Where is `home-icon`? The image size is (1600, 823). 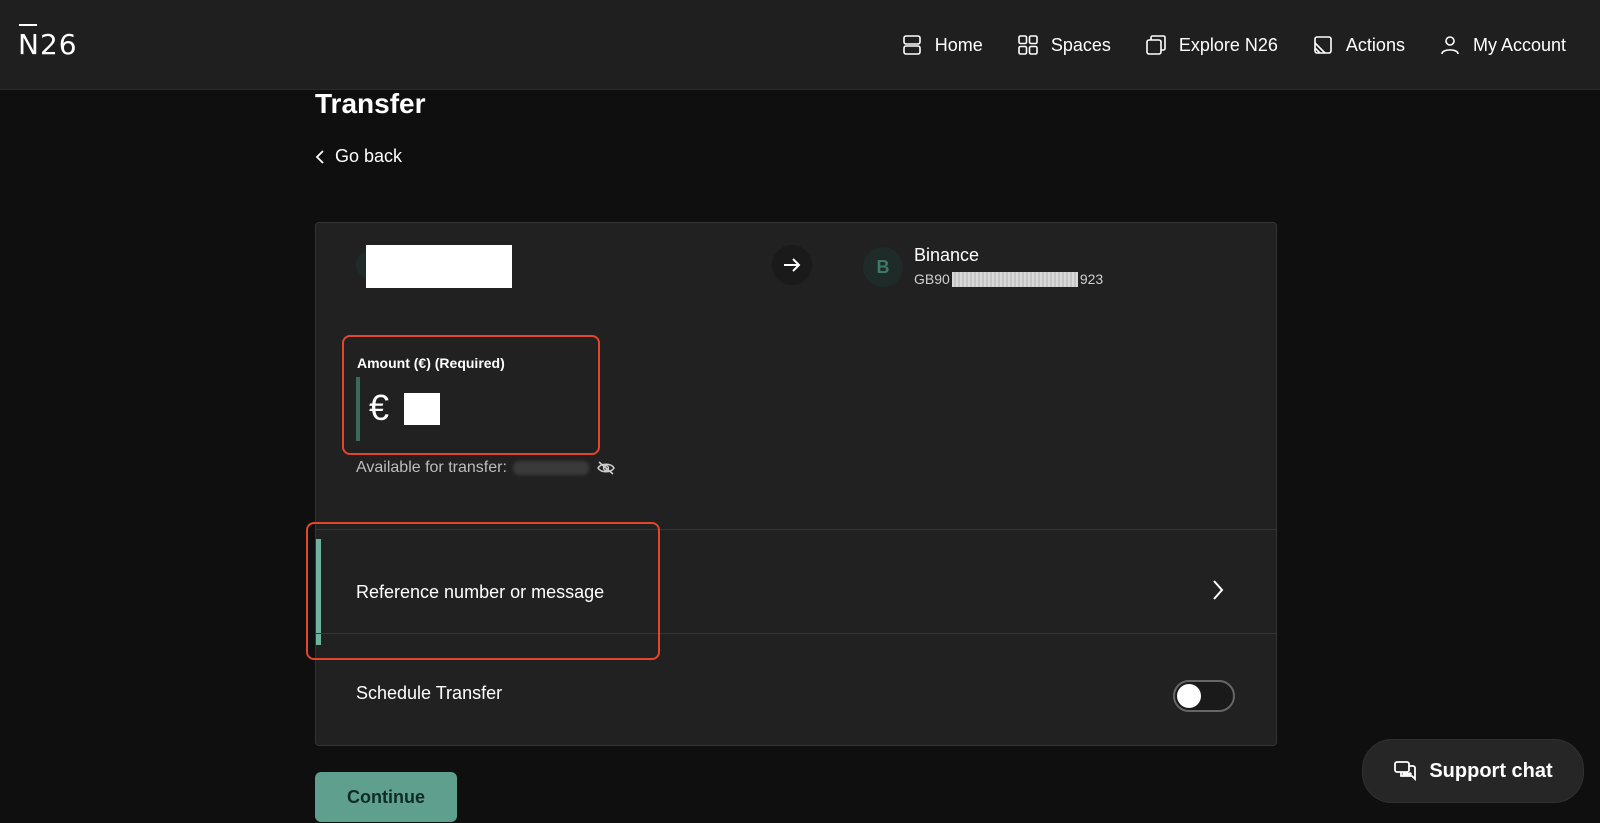 home-icon is located at coordinates (911, 45).